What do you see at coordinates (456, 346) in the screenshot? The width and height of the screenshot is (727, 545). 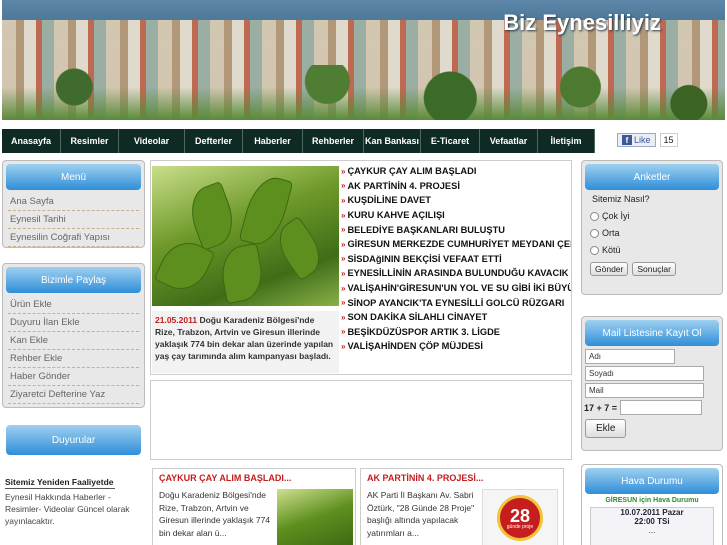 I see `headline-link: » VALİŞAHİNDEN ÇÖP MÜJDESİ` at bounding box center [456, 346].